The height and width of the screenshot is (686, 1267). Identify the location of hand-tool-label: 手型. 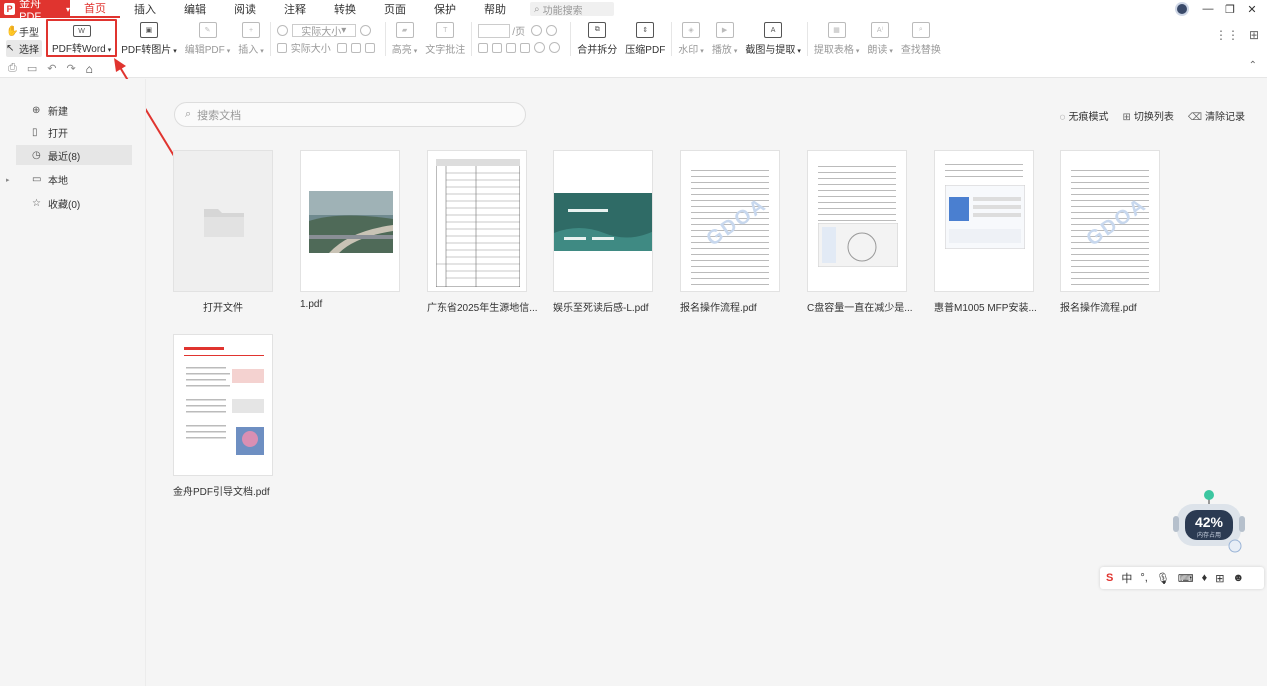
(29, 33).